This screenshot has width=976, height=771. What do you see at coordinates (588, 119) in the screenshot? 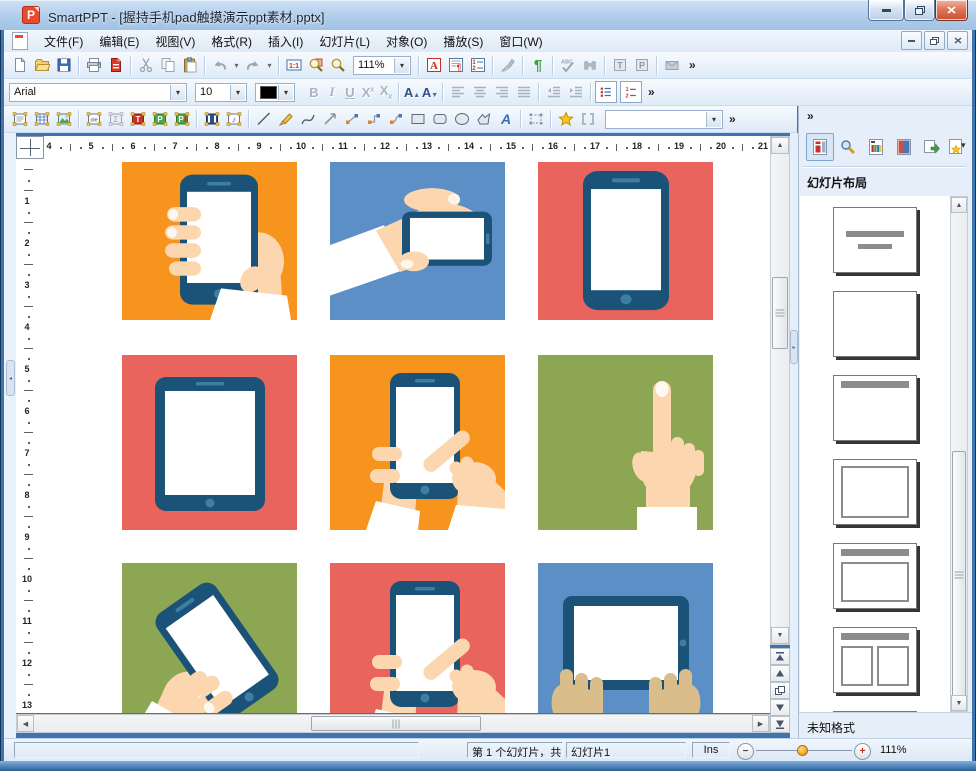
I see `ui-elements-tool` at bounding box center [588, 119].